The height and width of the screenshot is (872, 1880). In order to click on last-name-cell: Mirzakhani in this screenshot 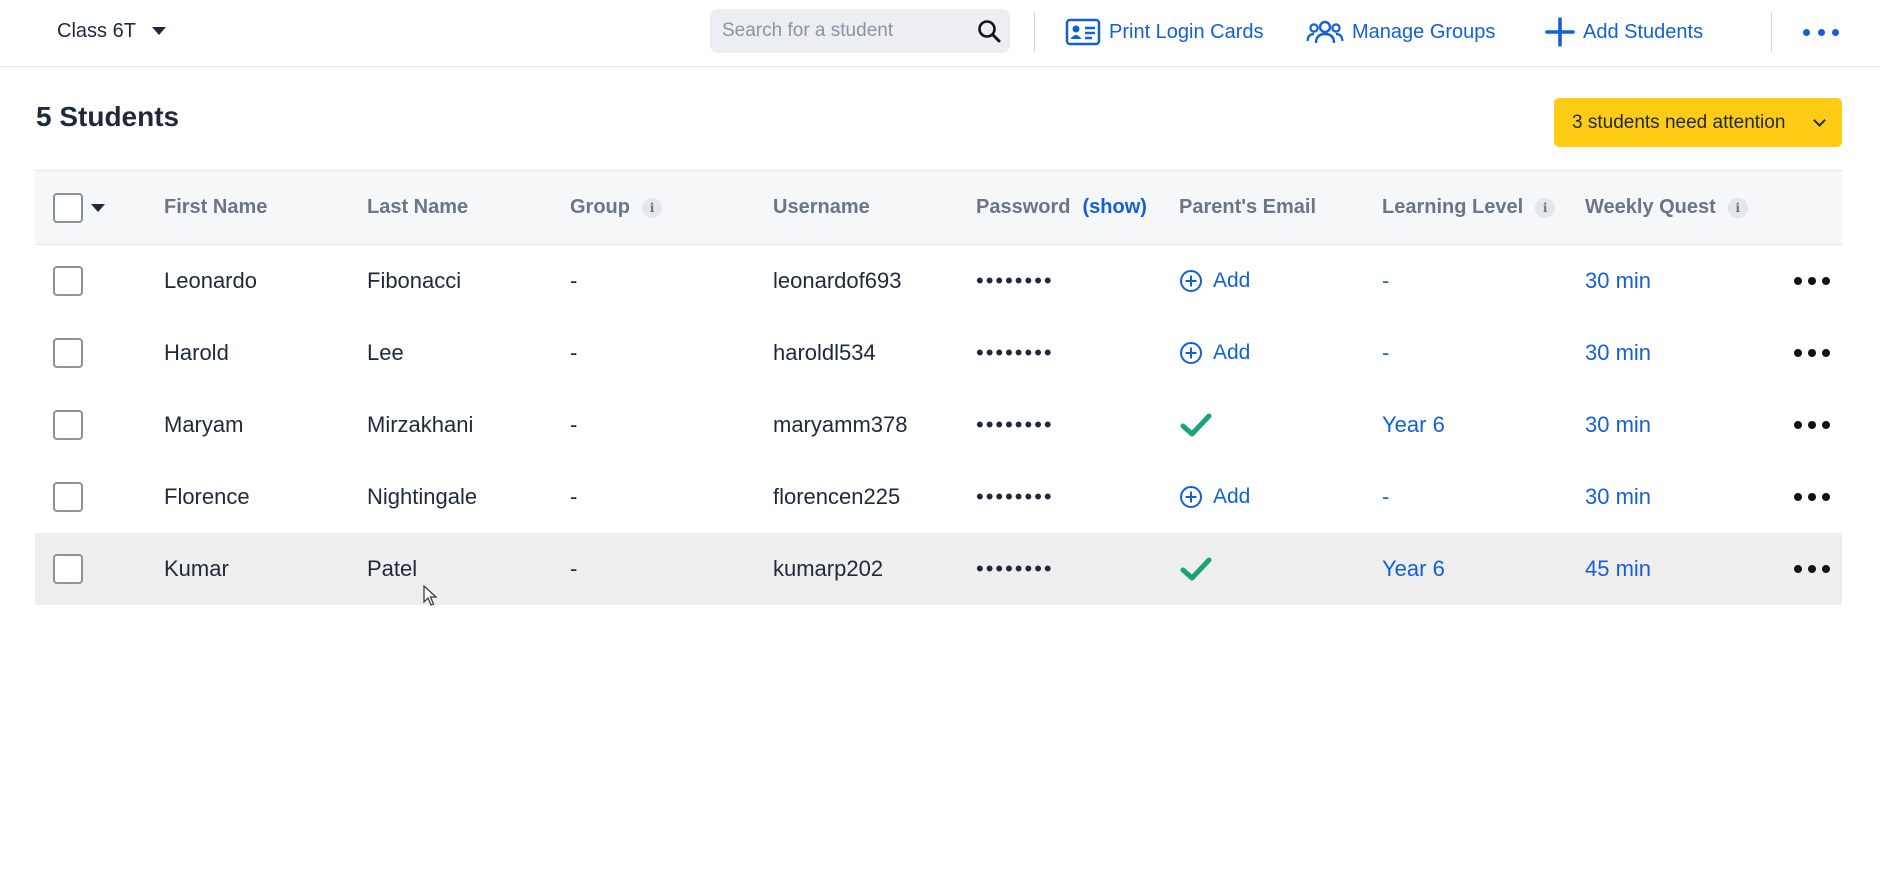, I will do `click(420, 425)`.